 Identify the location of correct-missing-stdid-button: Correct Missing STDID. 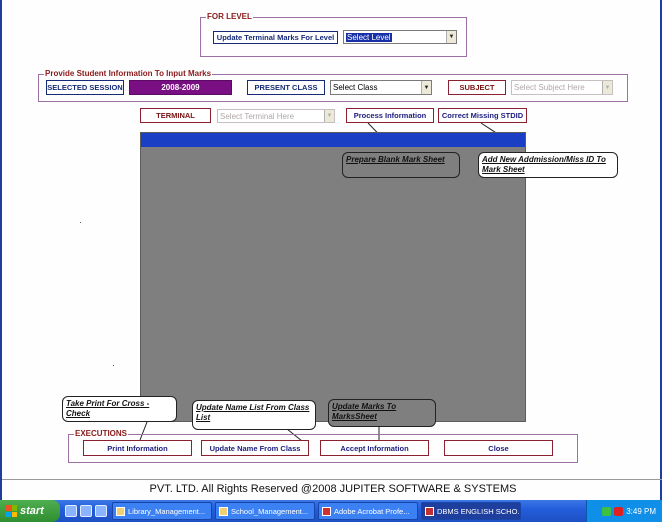
(482, 115).